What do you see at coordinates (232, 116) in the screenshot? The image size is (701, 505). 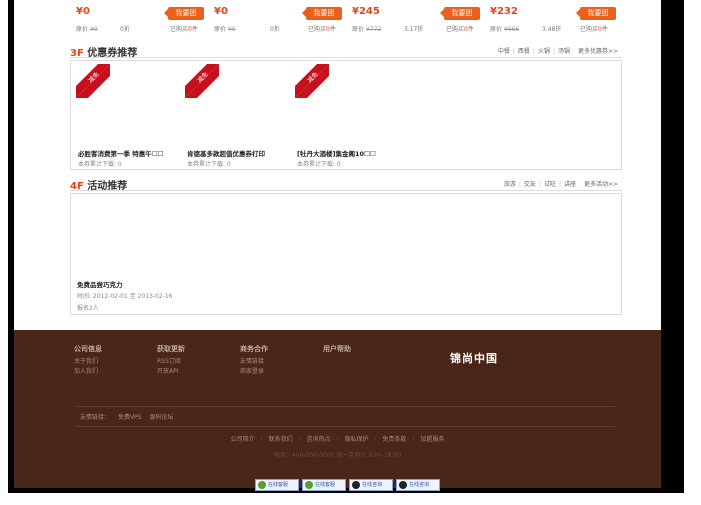 I see `coupon-card: 减免 肯德基多款超值优惠券打印 本券累计下载: 0` at bounding box center [232, 116].